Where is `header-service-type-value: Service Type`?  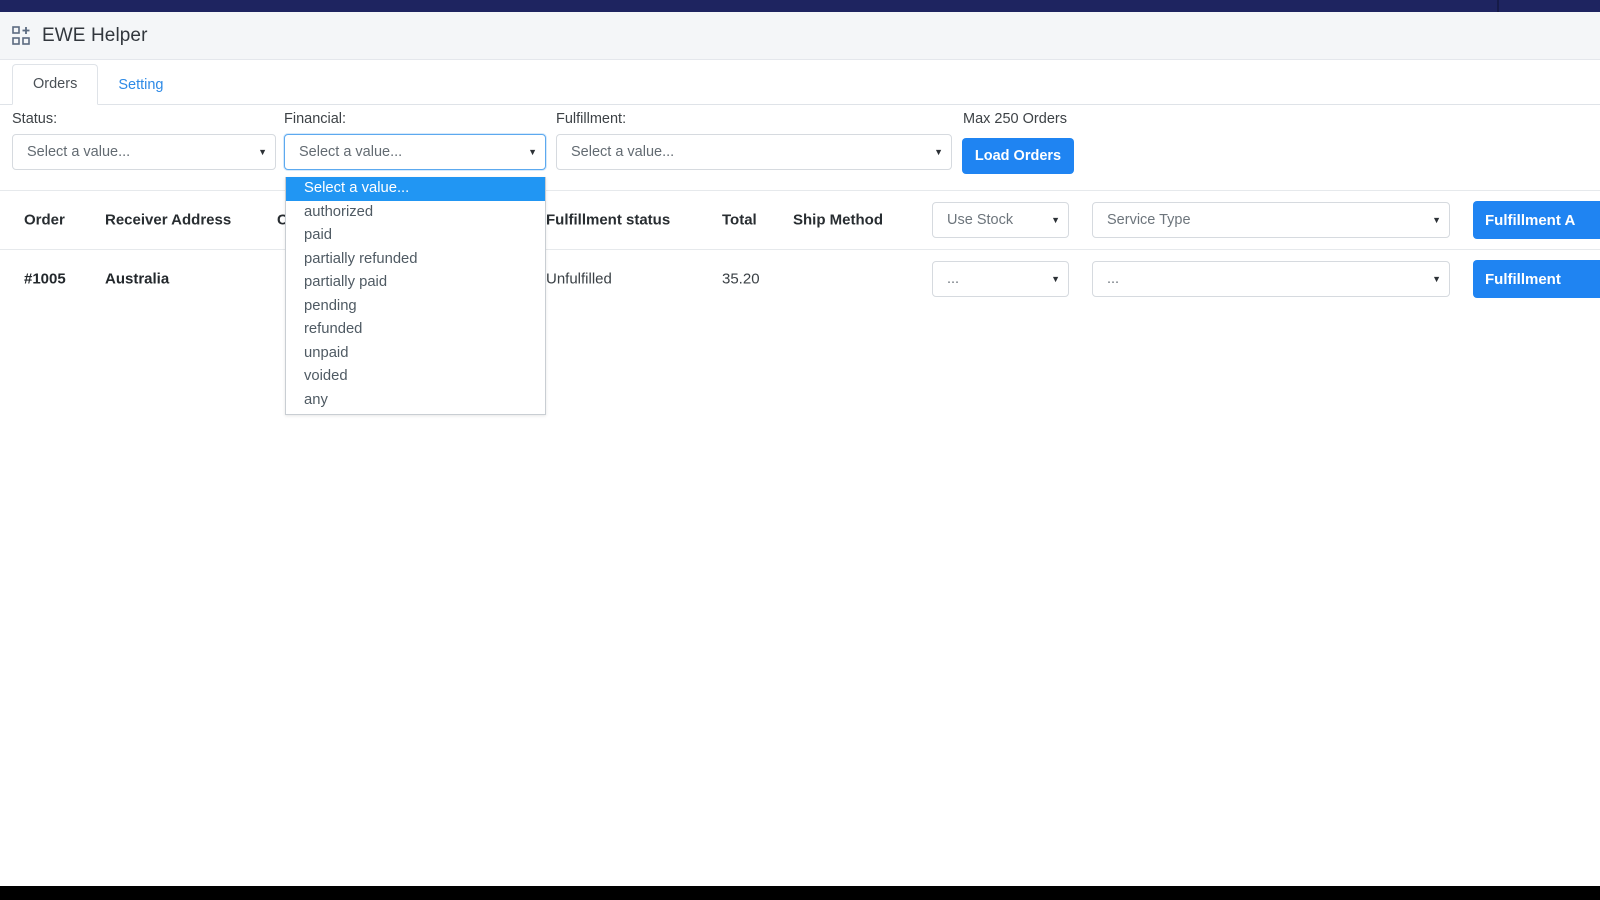 header-service-type-value: Service Type is located at coordinates (1149, 220).